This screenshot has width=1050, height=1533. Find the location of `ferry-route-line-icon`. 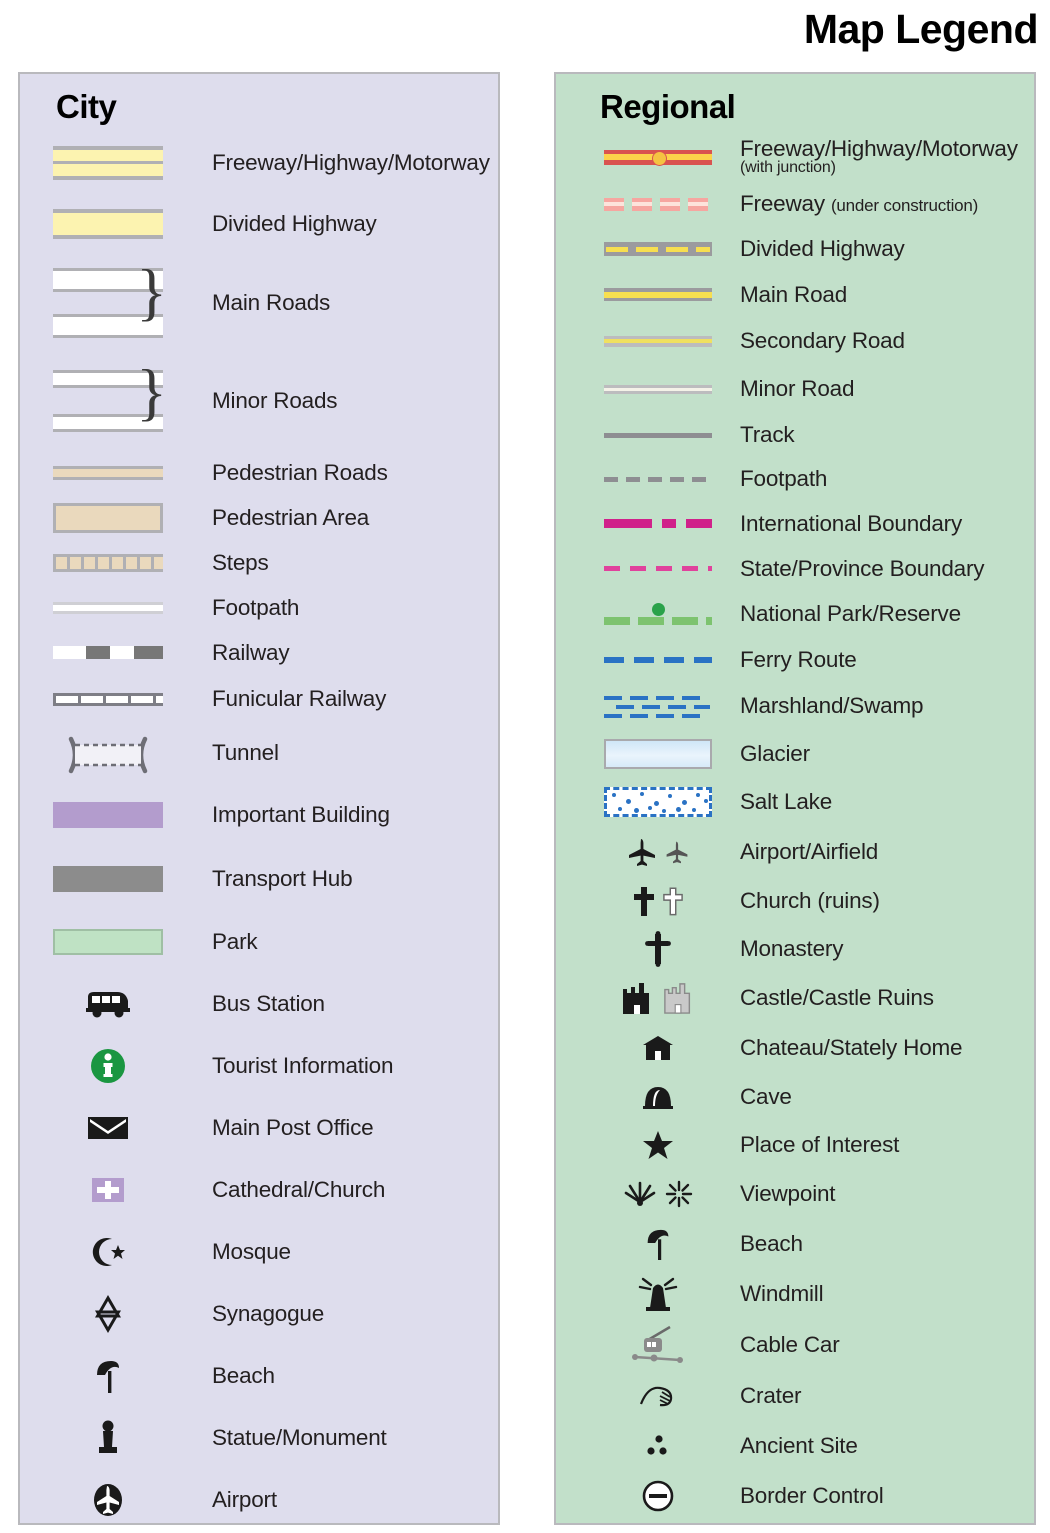

ferry-route-line-icon is located at coordinates (658, 659).